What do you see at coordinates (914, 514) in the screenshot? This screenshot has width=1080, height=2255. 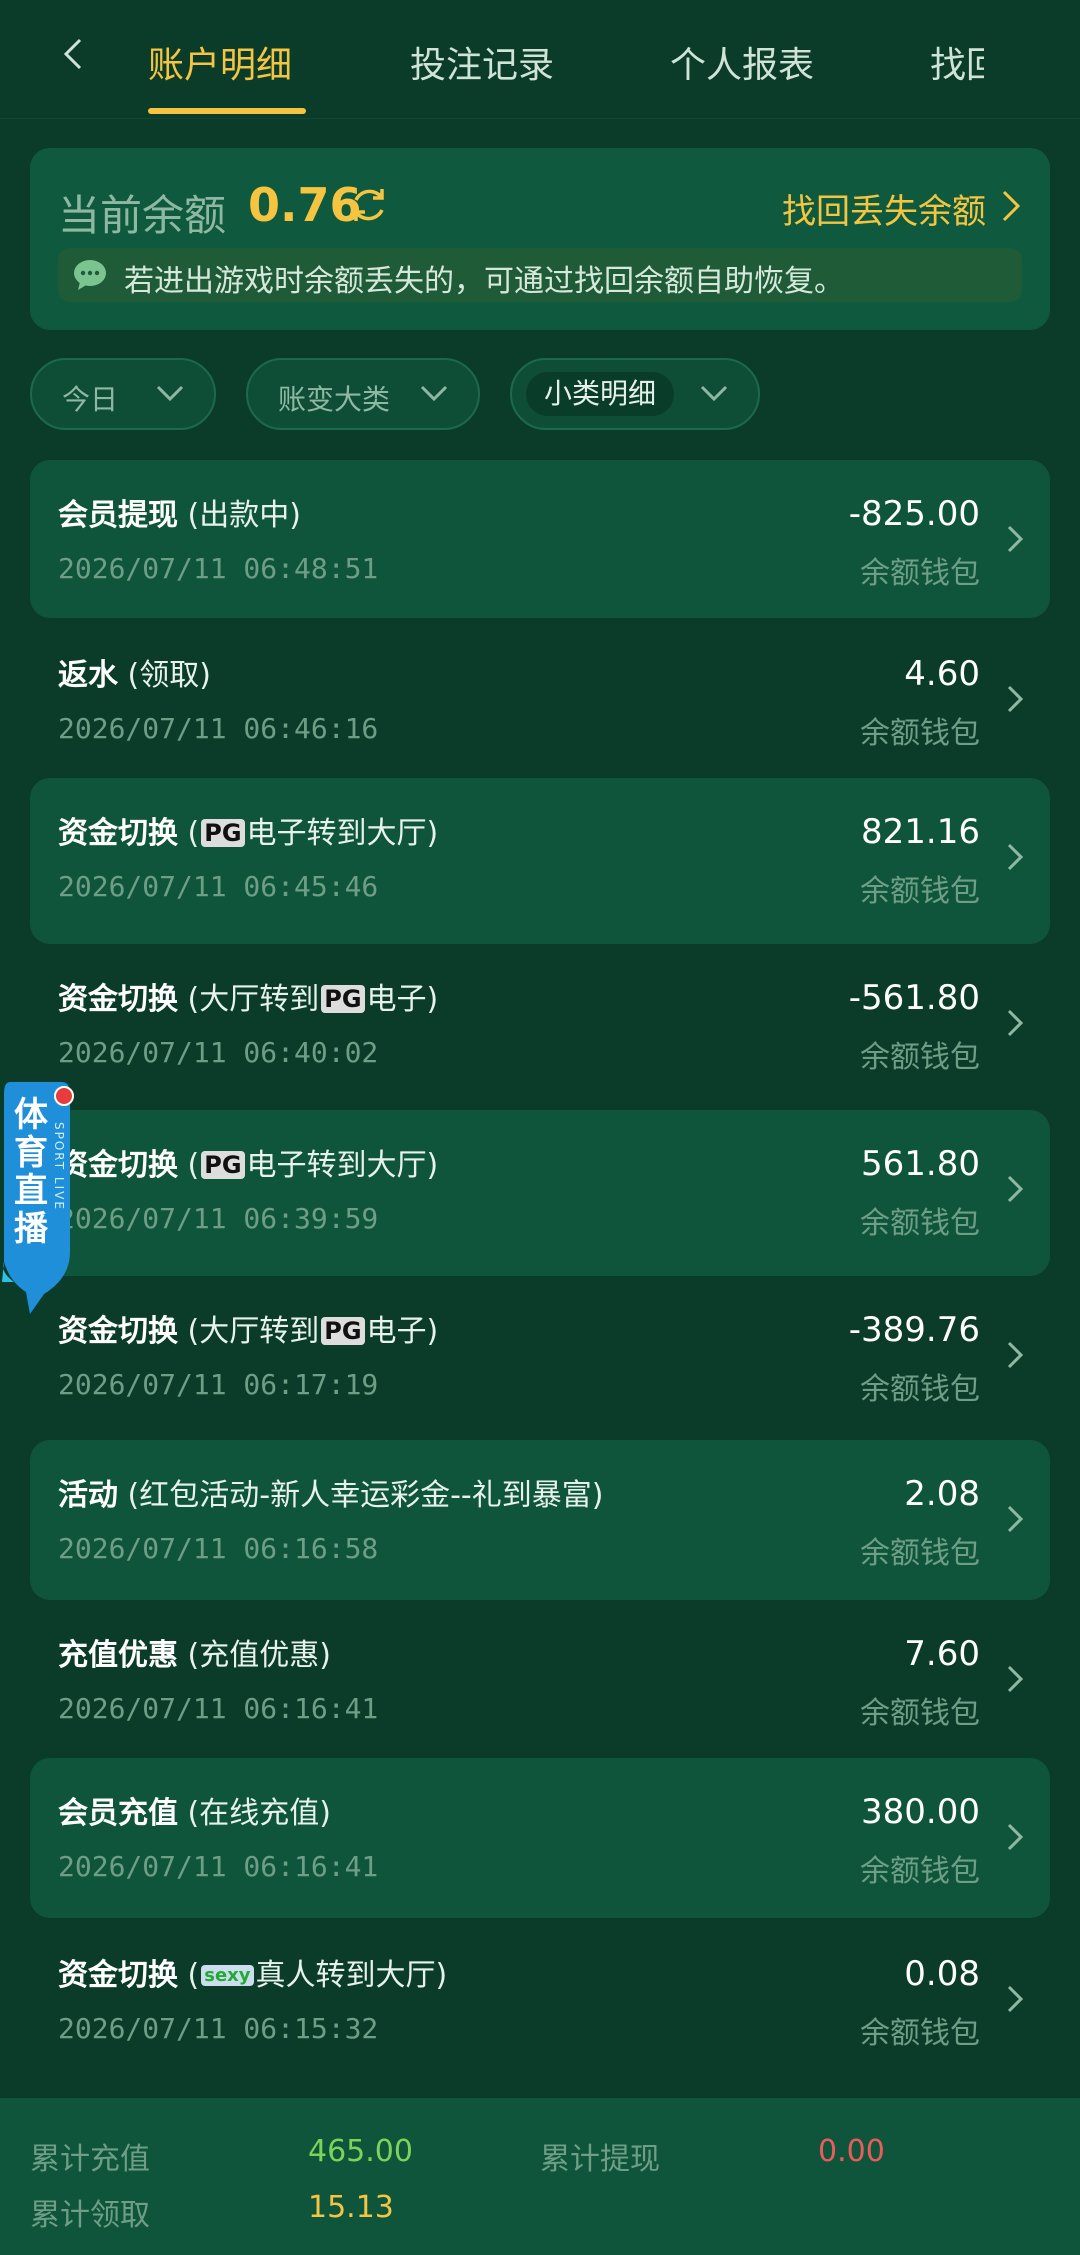 I see `transaction-amount: -825.00` at bounding box center [914, 514].